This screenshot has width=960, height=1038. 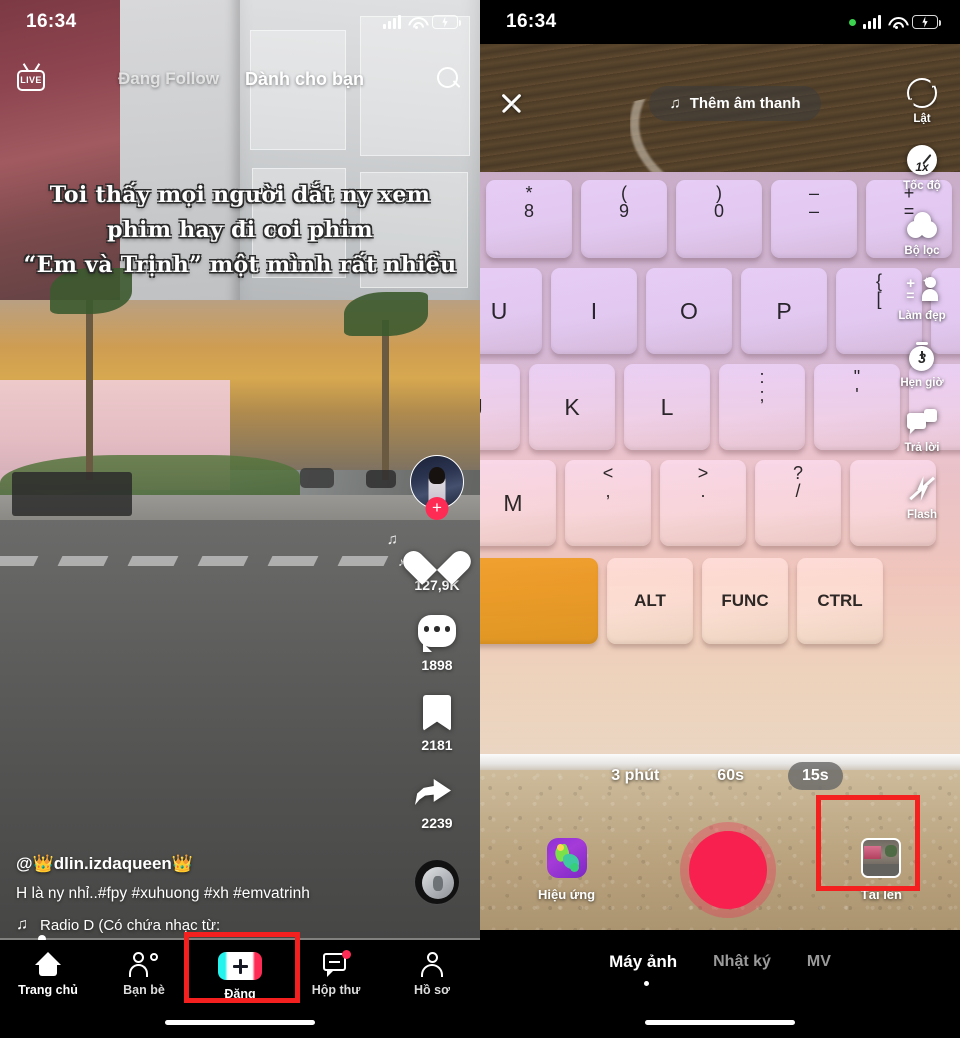 I want to click on camera-tool-rail: Lật 1x Tốc độ Bộ lọc +=✦ Làm đẹp, so click(x=922, y=299).